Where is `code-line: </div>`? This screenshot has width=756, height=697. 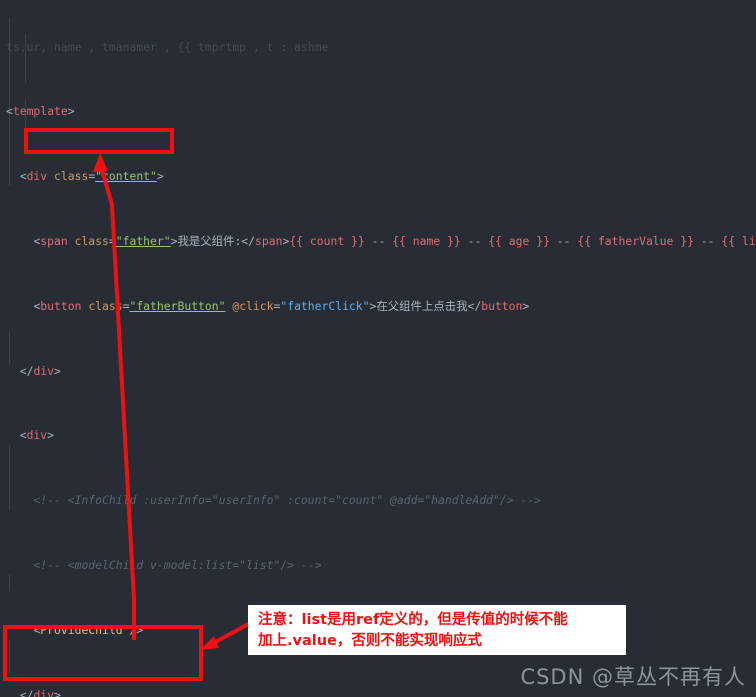
code-line: </div> is located at coordinates (40, 370).